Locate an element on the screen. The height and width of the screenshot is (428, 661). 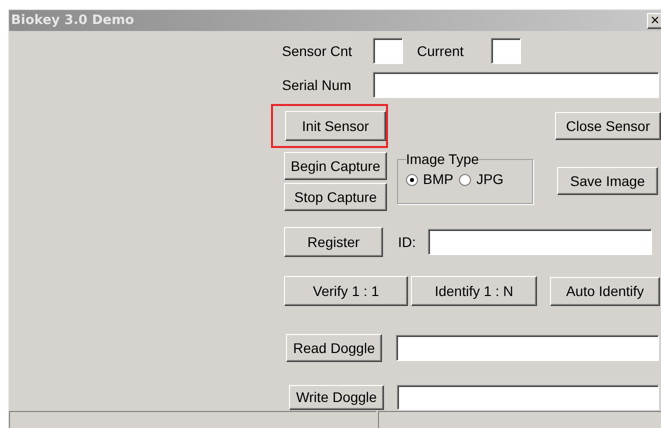
button: Read Doggle is located at coordinates (334, 348).